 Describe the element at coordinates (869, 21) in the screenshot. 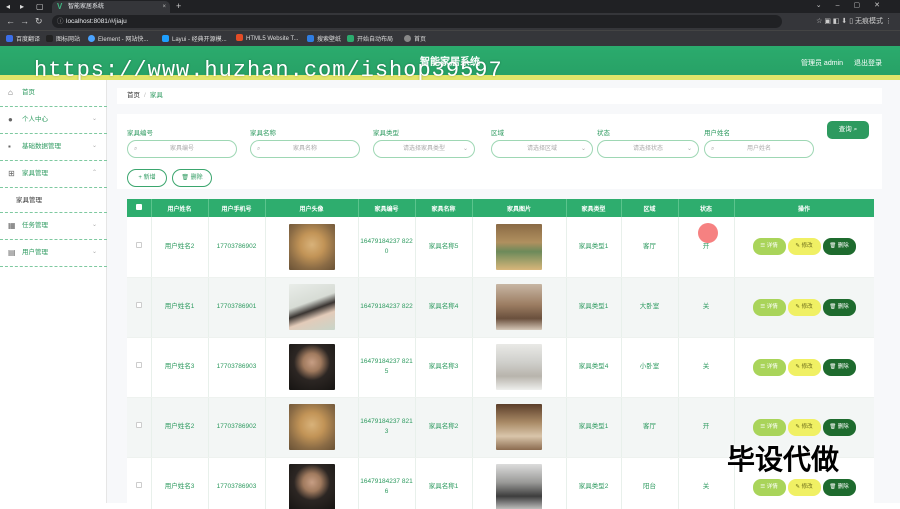

I see `profile-label: 无痕模式` at that location.